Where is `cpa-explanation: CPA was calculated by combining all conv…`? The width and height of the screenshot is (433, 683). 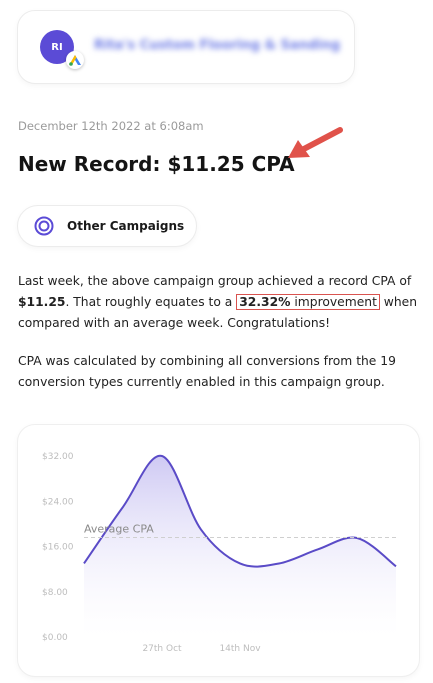
cpa-explanation: CPA was calculated by combining all conv… is located at coordinates (207, 371).